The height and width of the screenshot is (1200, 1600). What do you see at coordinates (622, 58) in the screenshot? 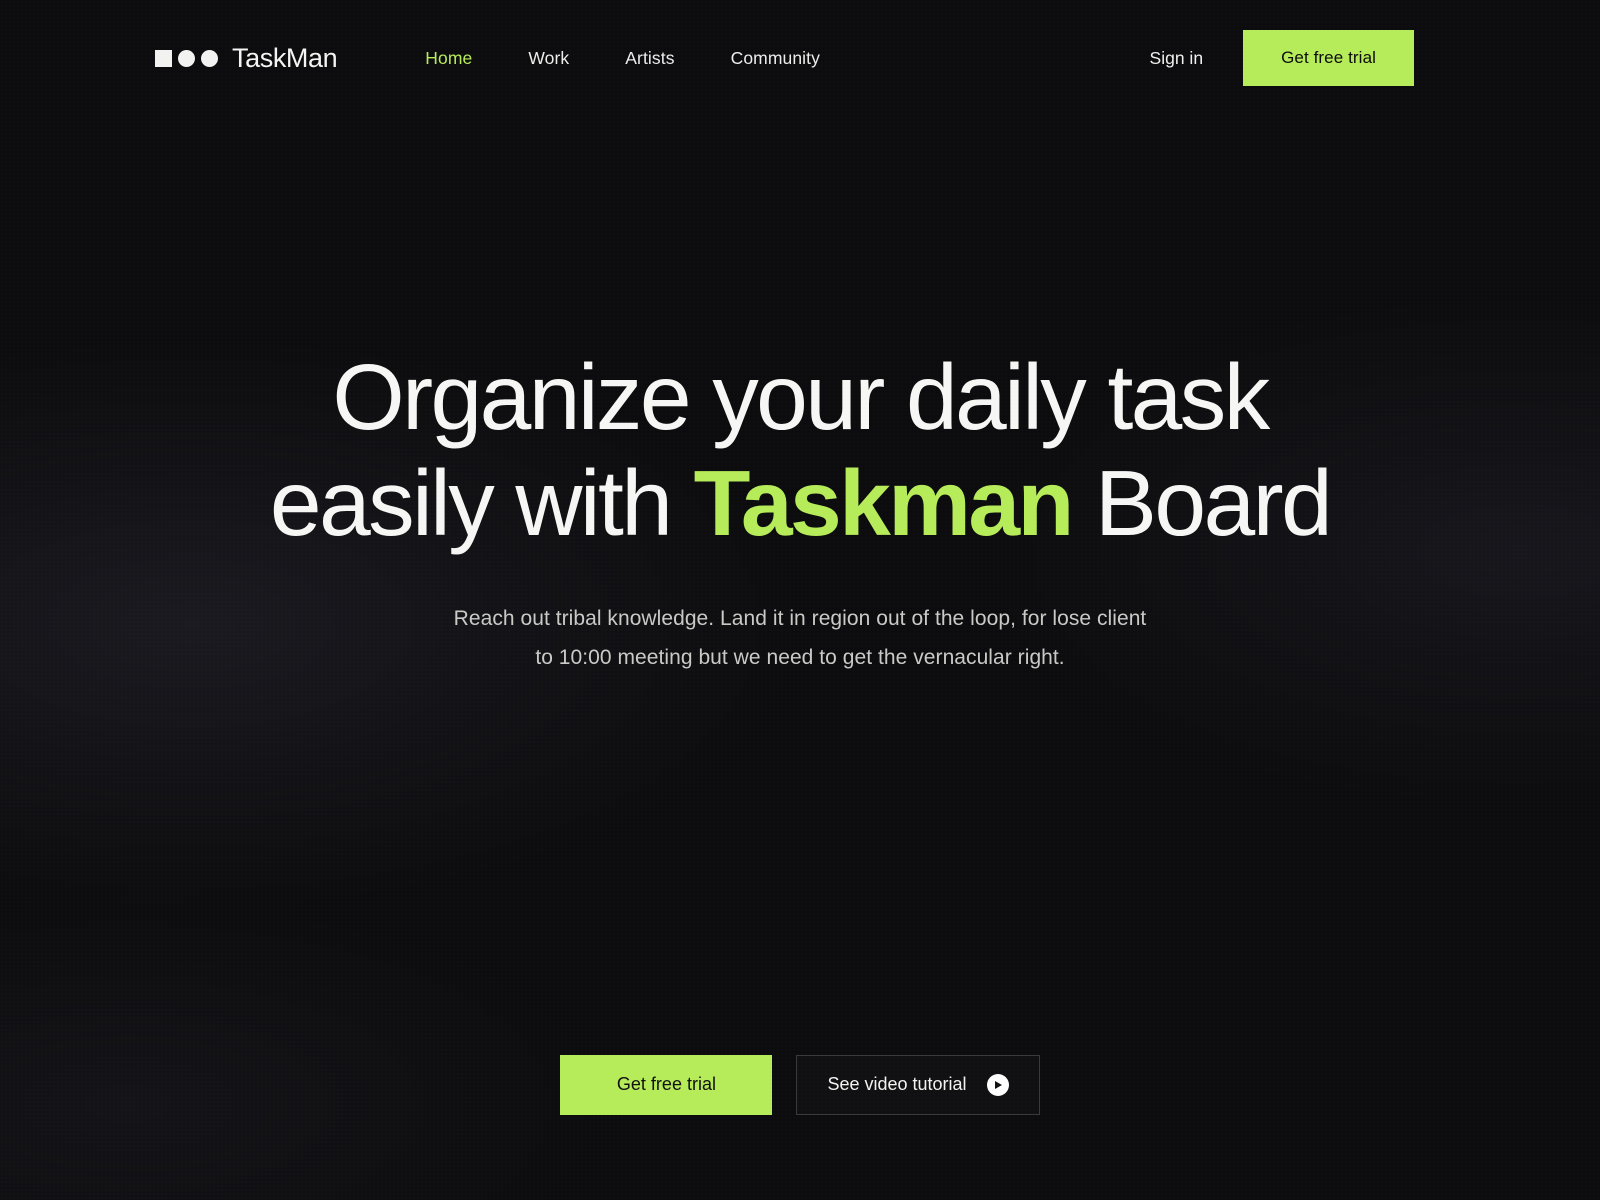
I see `nav-links: Home Work Artists Community` at bounding box center [622, 58].